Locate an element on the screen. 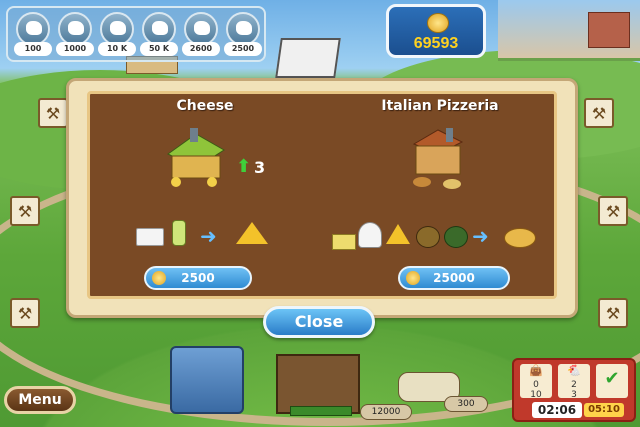  option-title: Cheese is located at coordinates (205, 106).